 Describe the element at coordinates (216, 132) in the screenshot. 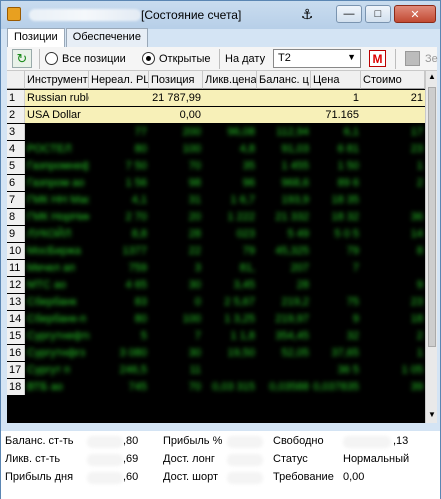

I see `table-row: 3 77 200 96,08 112,94 6,1 17` at that location.